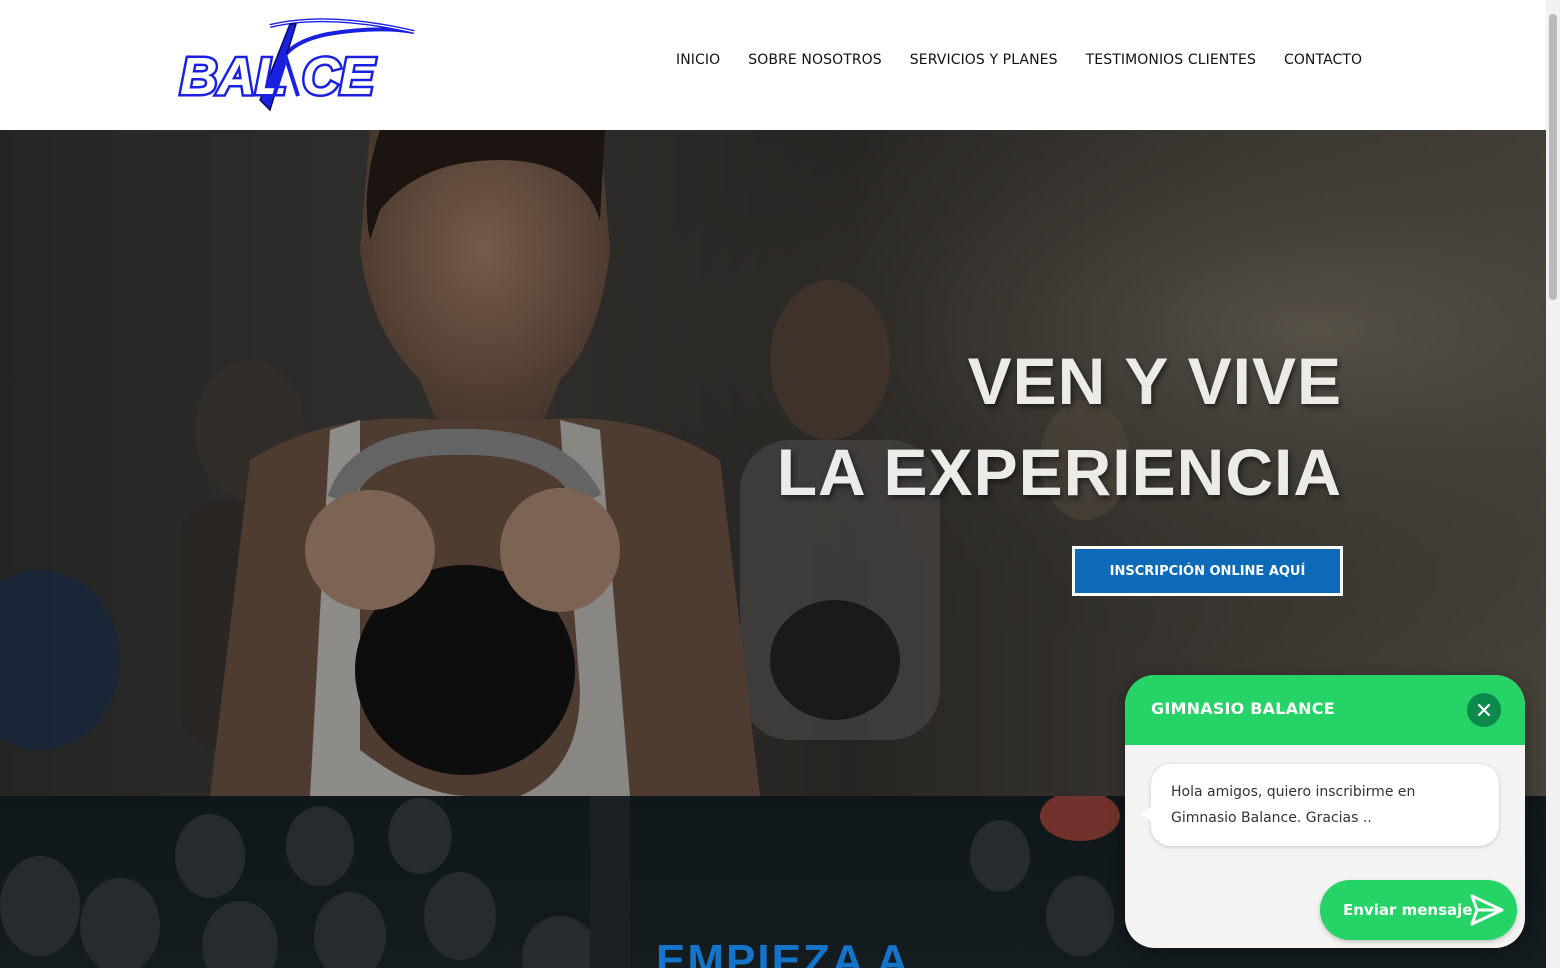  Describe the element at coordinates (1243, 708) in the screenshot. I see `chat-title: GIMNASIO BALANCE` at that location.